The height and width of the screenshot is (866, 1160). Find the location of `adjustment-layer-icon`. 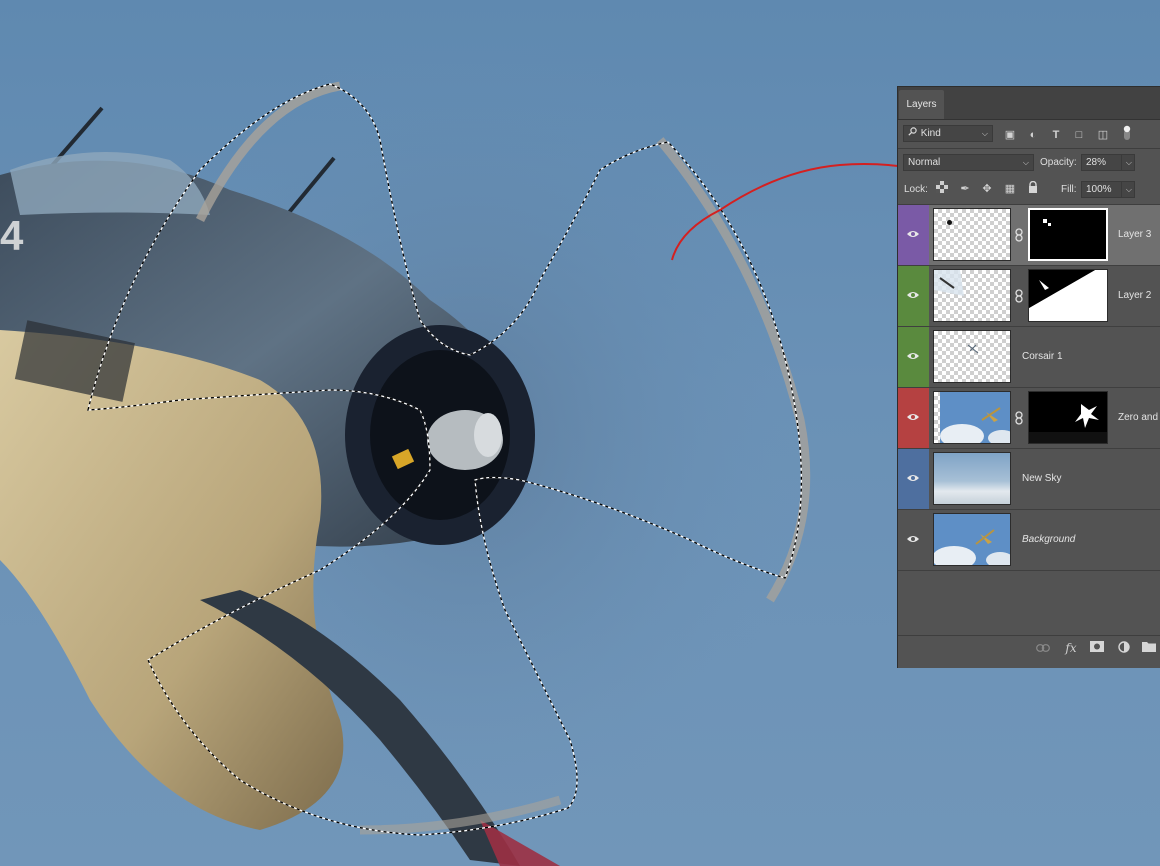

adjustment-layer-icon is located at coordinates (1124, 648).